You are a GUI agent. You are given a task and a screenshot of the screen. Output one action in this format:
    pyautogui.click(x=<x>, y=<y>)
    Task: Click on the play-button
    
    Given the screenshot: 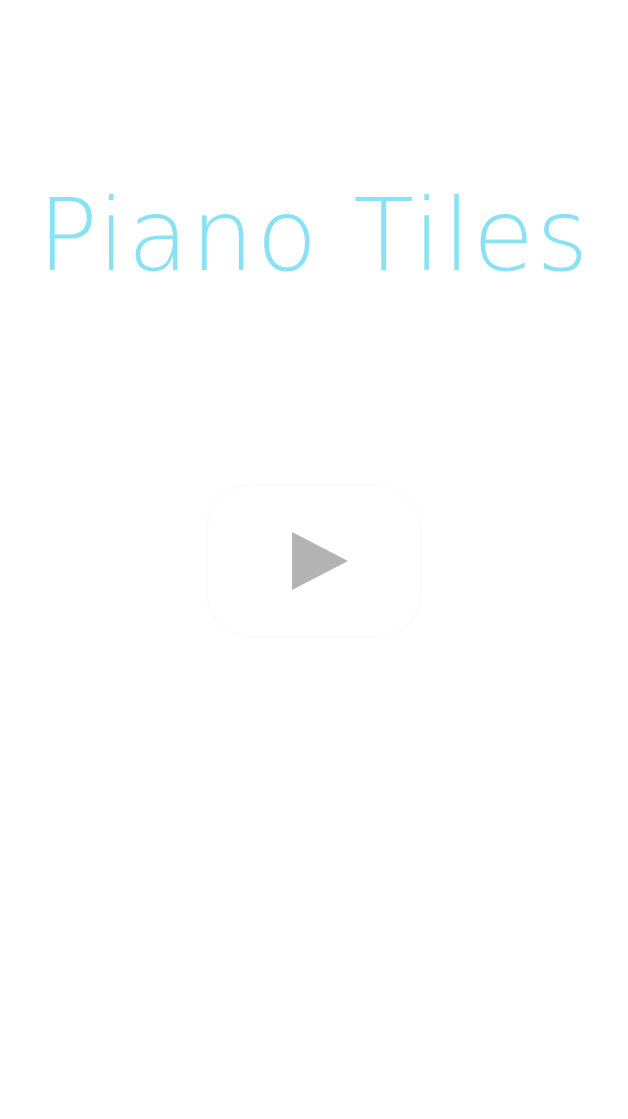 What is the action you would take?
    pyautogui.click(x=314, y=561)
    